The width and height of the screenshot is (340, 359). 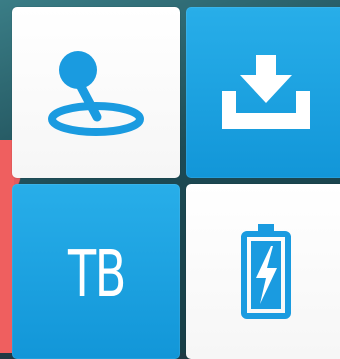 I want to click on battery-charging-icon, so click(x=266, y=272).